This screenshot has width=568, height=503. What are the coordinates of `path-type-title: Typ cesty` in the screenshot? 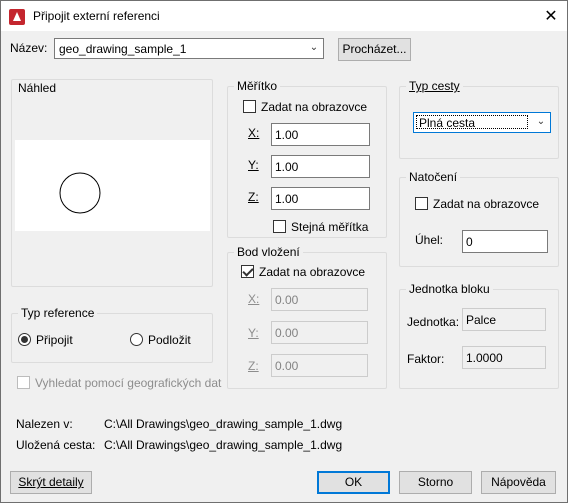 It's located at (434, 86).